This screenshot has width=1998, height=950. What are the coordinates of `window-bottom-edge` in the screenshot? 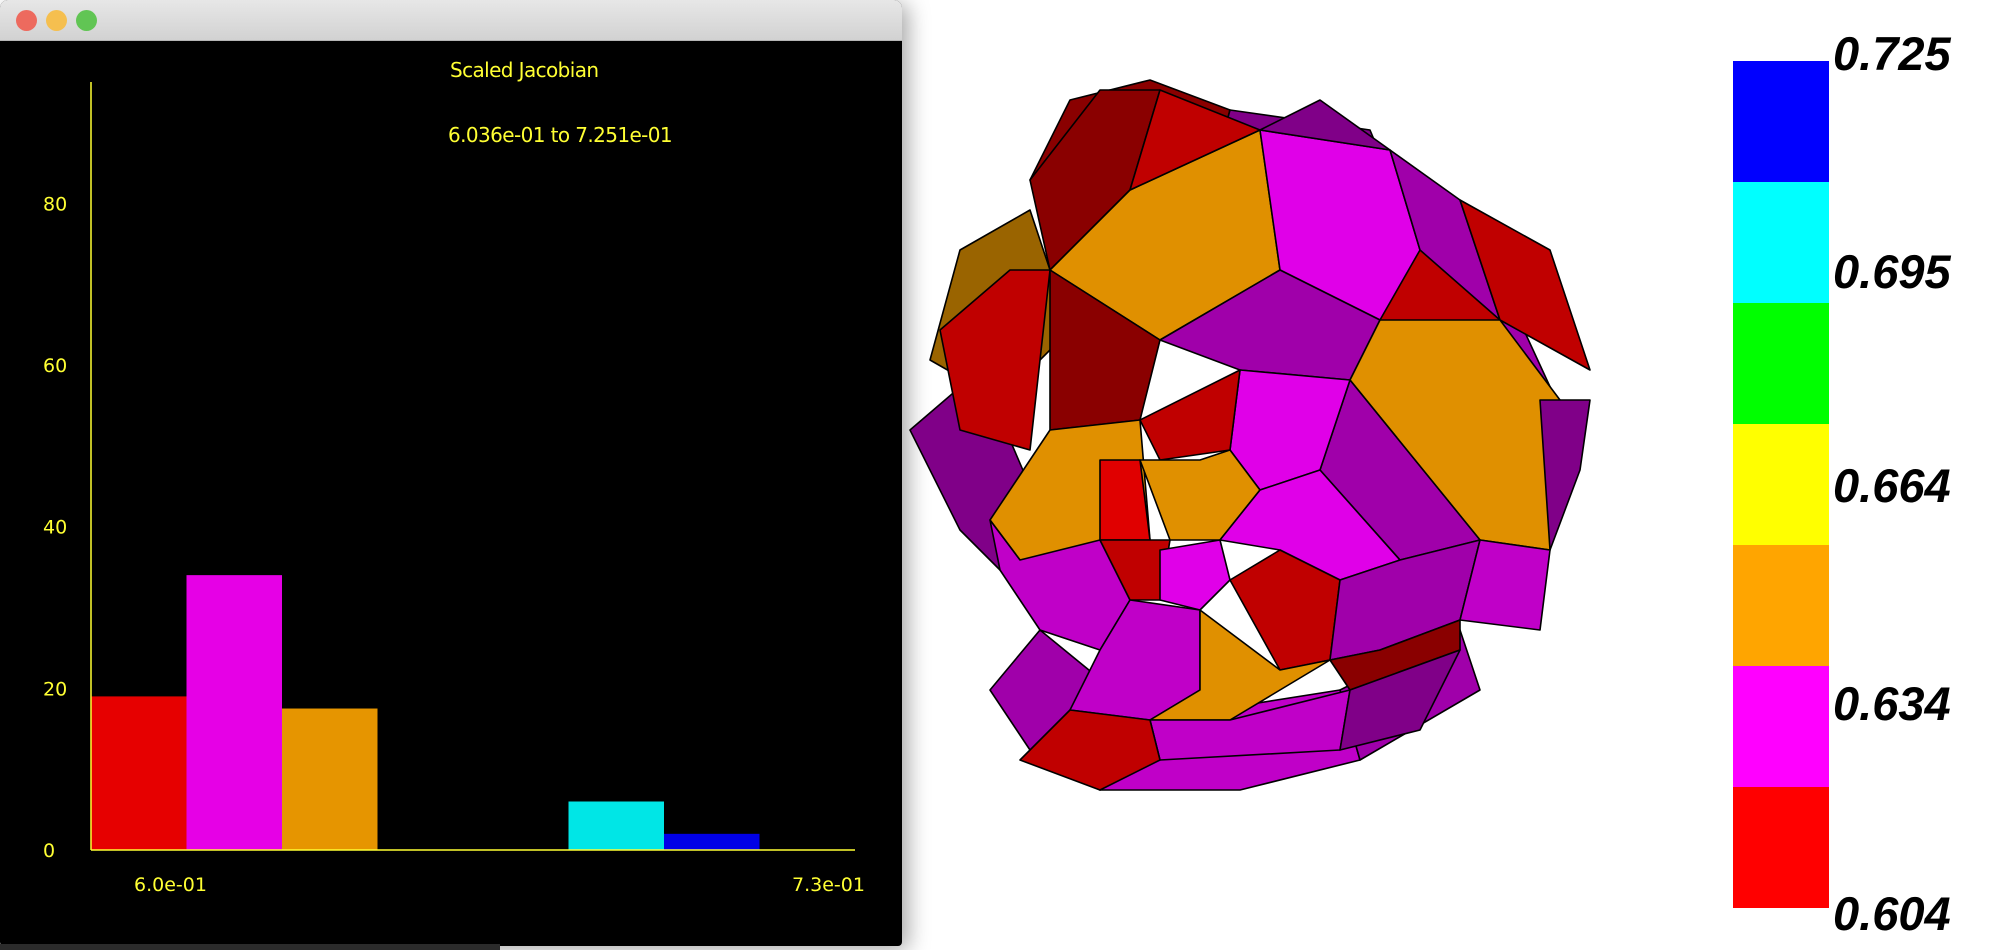 It's located at (250, 947).